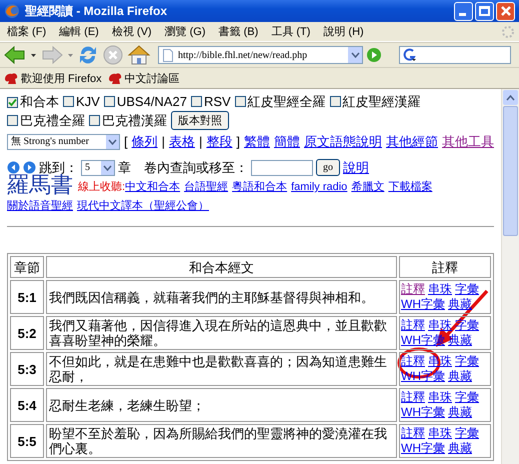 The height and width of the screenshot is (464, 519). I want to click on maximize-button, so click(484, 11).